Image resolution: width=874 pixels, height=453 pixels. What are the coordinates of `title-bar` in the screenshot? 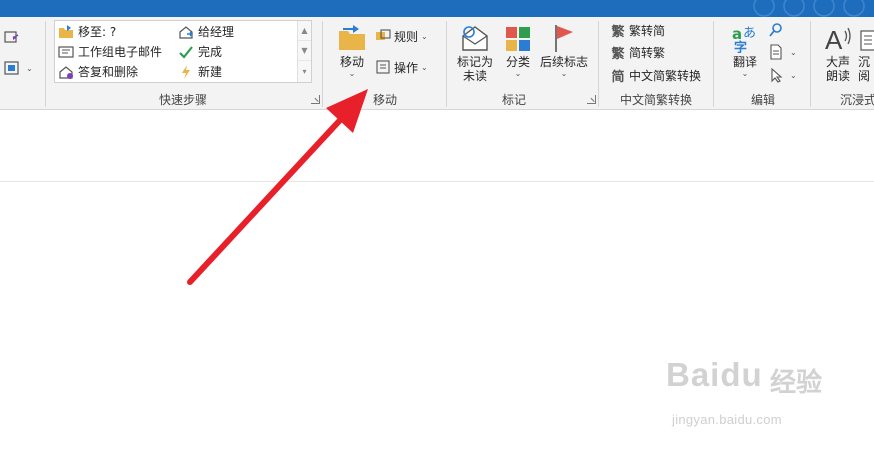 It's located at (437, 8).